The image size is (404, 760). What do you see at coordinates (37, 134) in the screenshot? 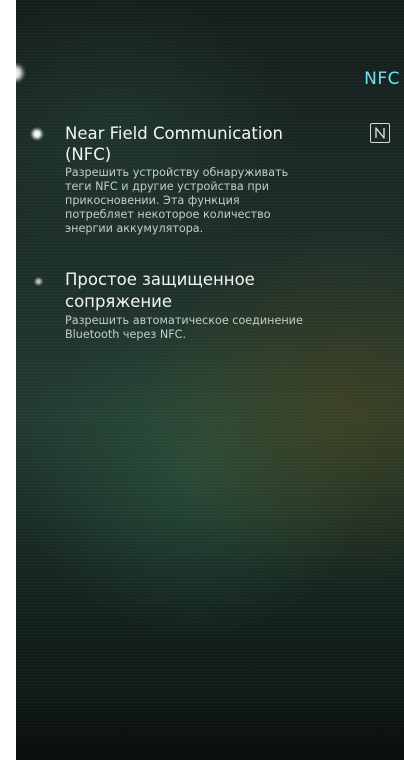
I see `nfc-toggle-indicator` at bounding box center [37, 134].